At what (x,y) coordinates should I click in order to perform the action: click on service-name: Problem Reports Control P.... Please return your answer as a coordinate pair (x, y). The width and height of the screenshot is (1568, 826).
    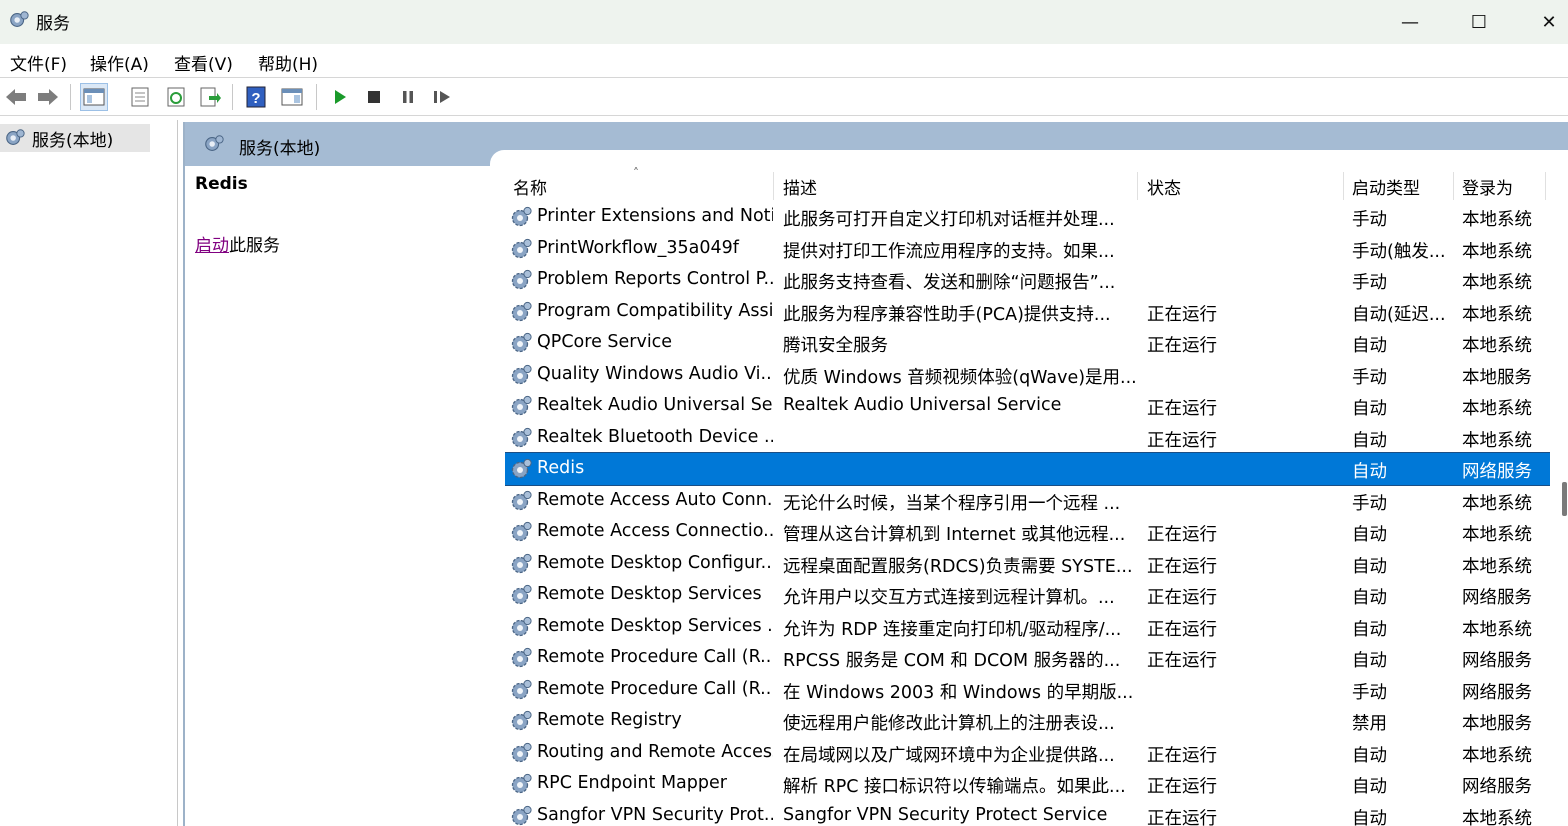
    Looking at the image, I should click on (655, 279).